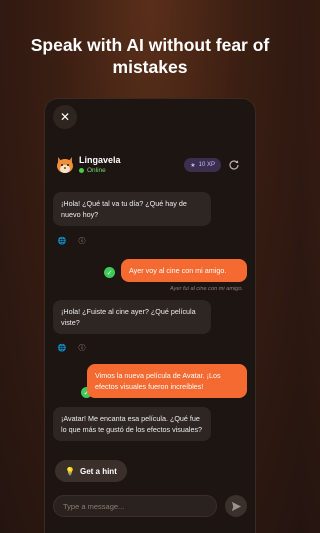 The width and height of the screenshot is (320, 533). What do you see at coordinates (81, 170) in the screenshot?
I see `online-dot-icon` at bounding box center [81, 170].